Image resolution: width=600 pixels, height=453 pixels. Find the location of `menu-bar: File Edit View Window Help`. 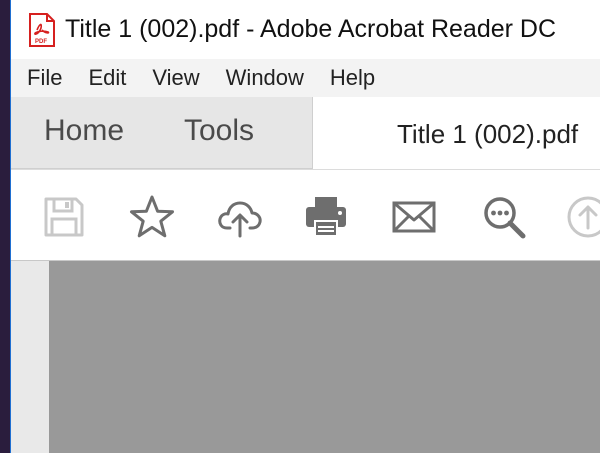

menu-bar: File Edit View Window Help is located at coordinates (305, 78).